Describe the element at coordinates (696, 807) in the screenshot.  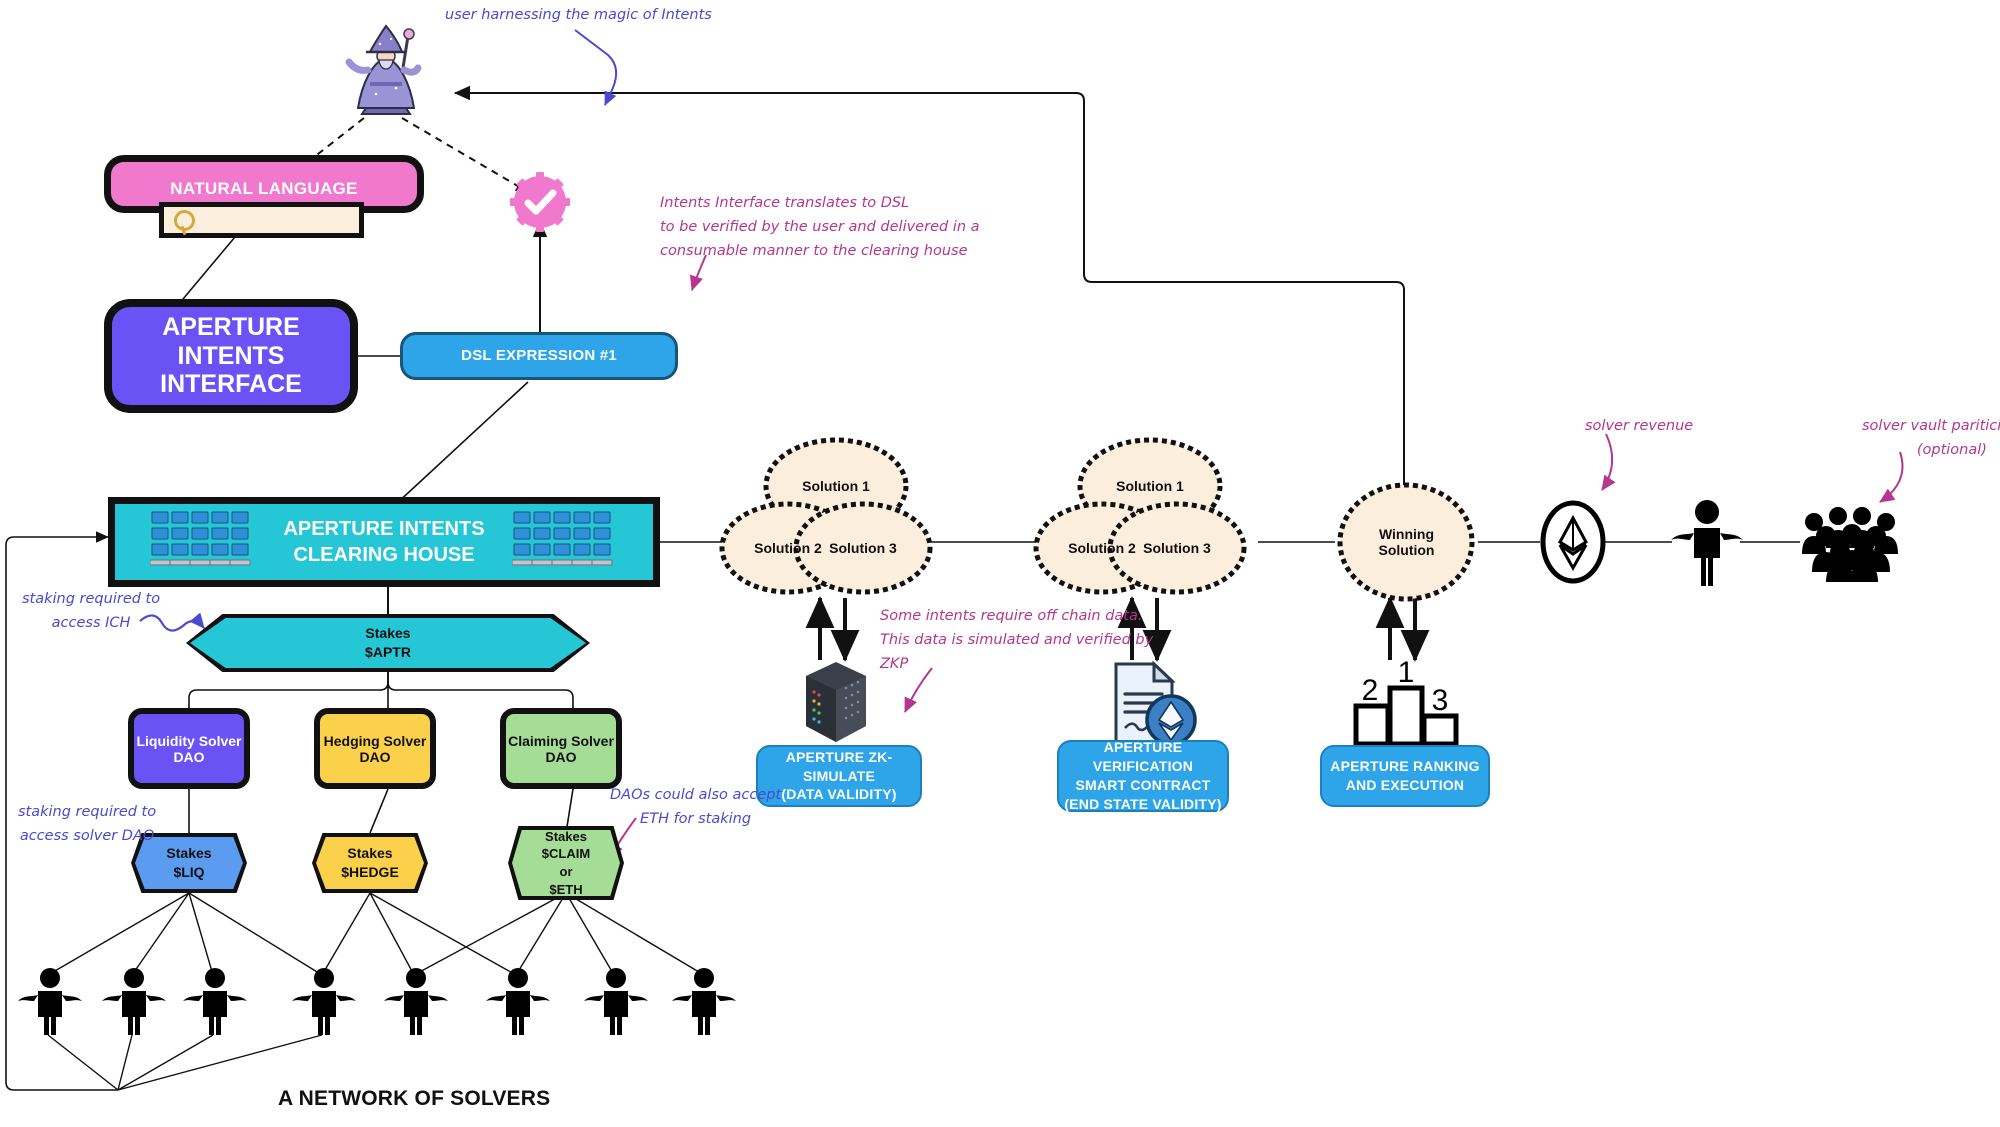
I see `daos-eth-staking-note: DAOs could also accept ETH for staking` at that location.